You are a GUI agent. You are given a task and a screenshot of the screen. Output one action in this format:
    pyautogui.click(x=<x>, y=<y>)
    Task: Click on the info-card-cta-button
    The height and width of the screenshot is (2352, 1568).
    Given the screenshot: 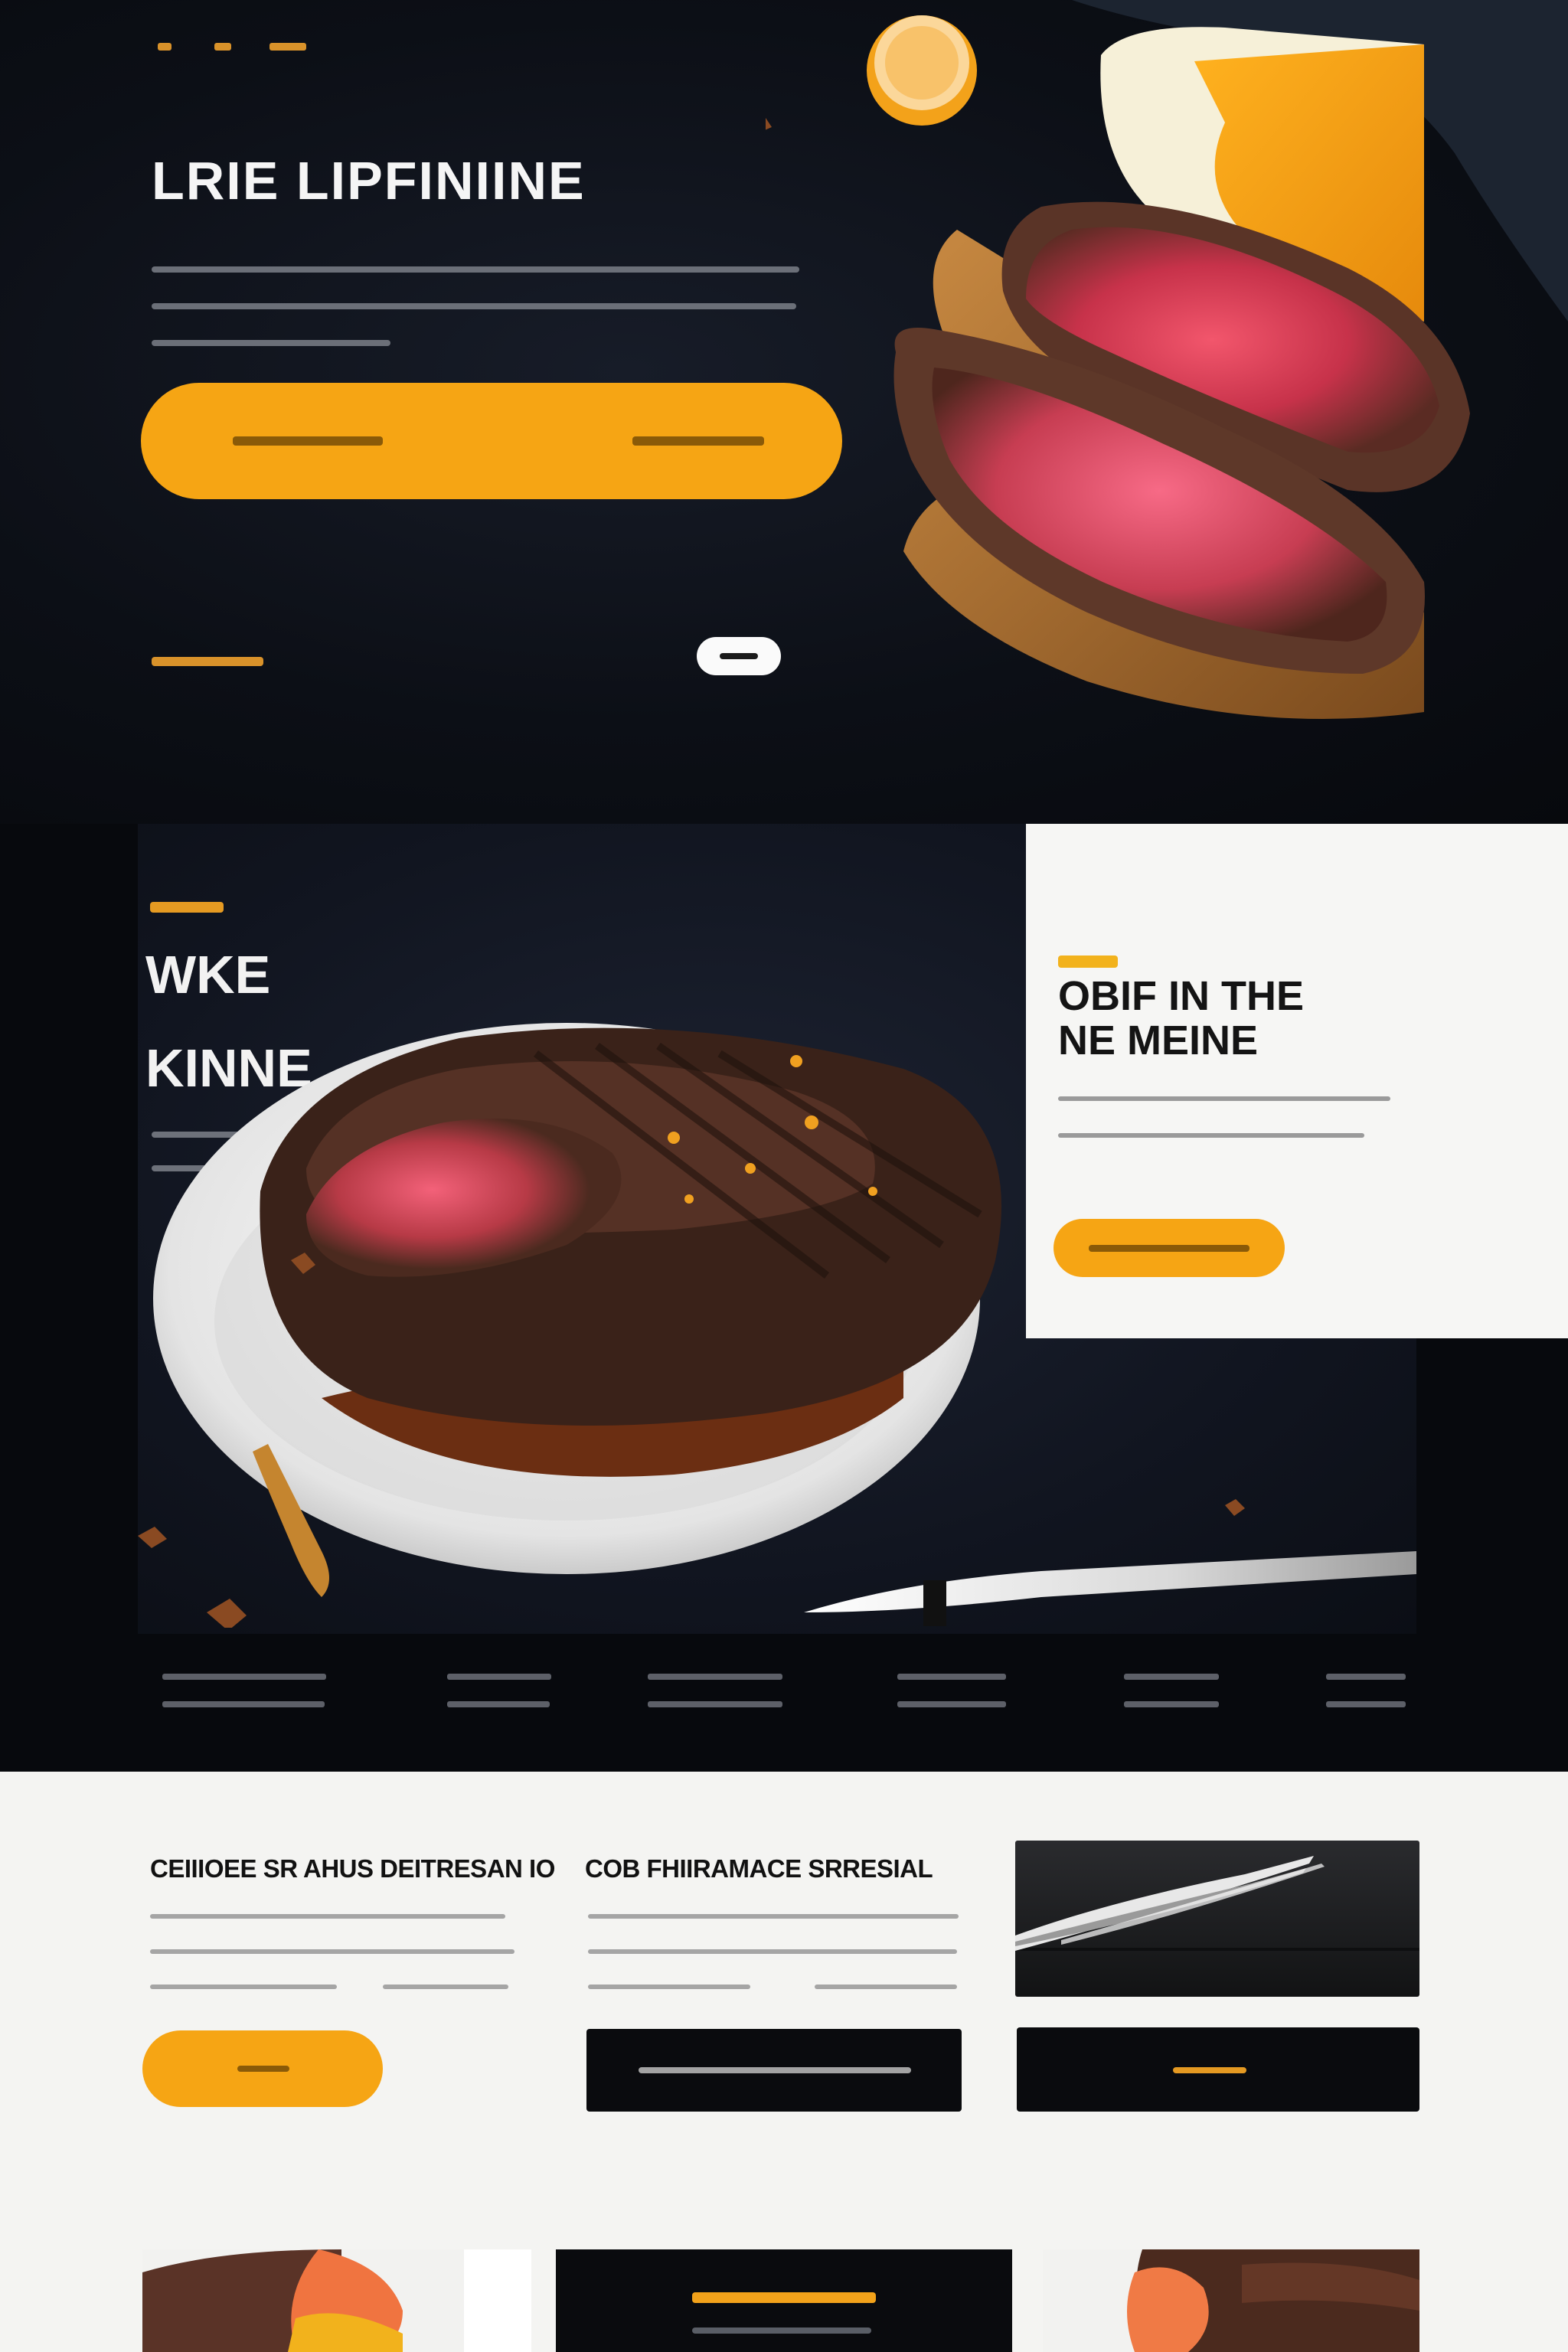 What is the action you would take?
    pyautogui.click(x=1169, y=1248)
    